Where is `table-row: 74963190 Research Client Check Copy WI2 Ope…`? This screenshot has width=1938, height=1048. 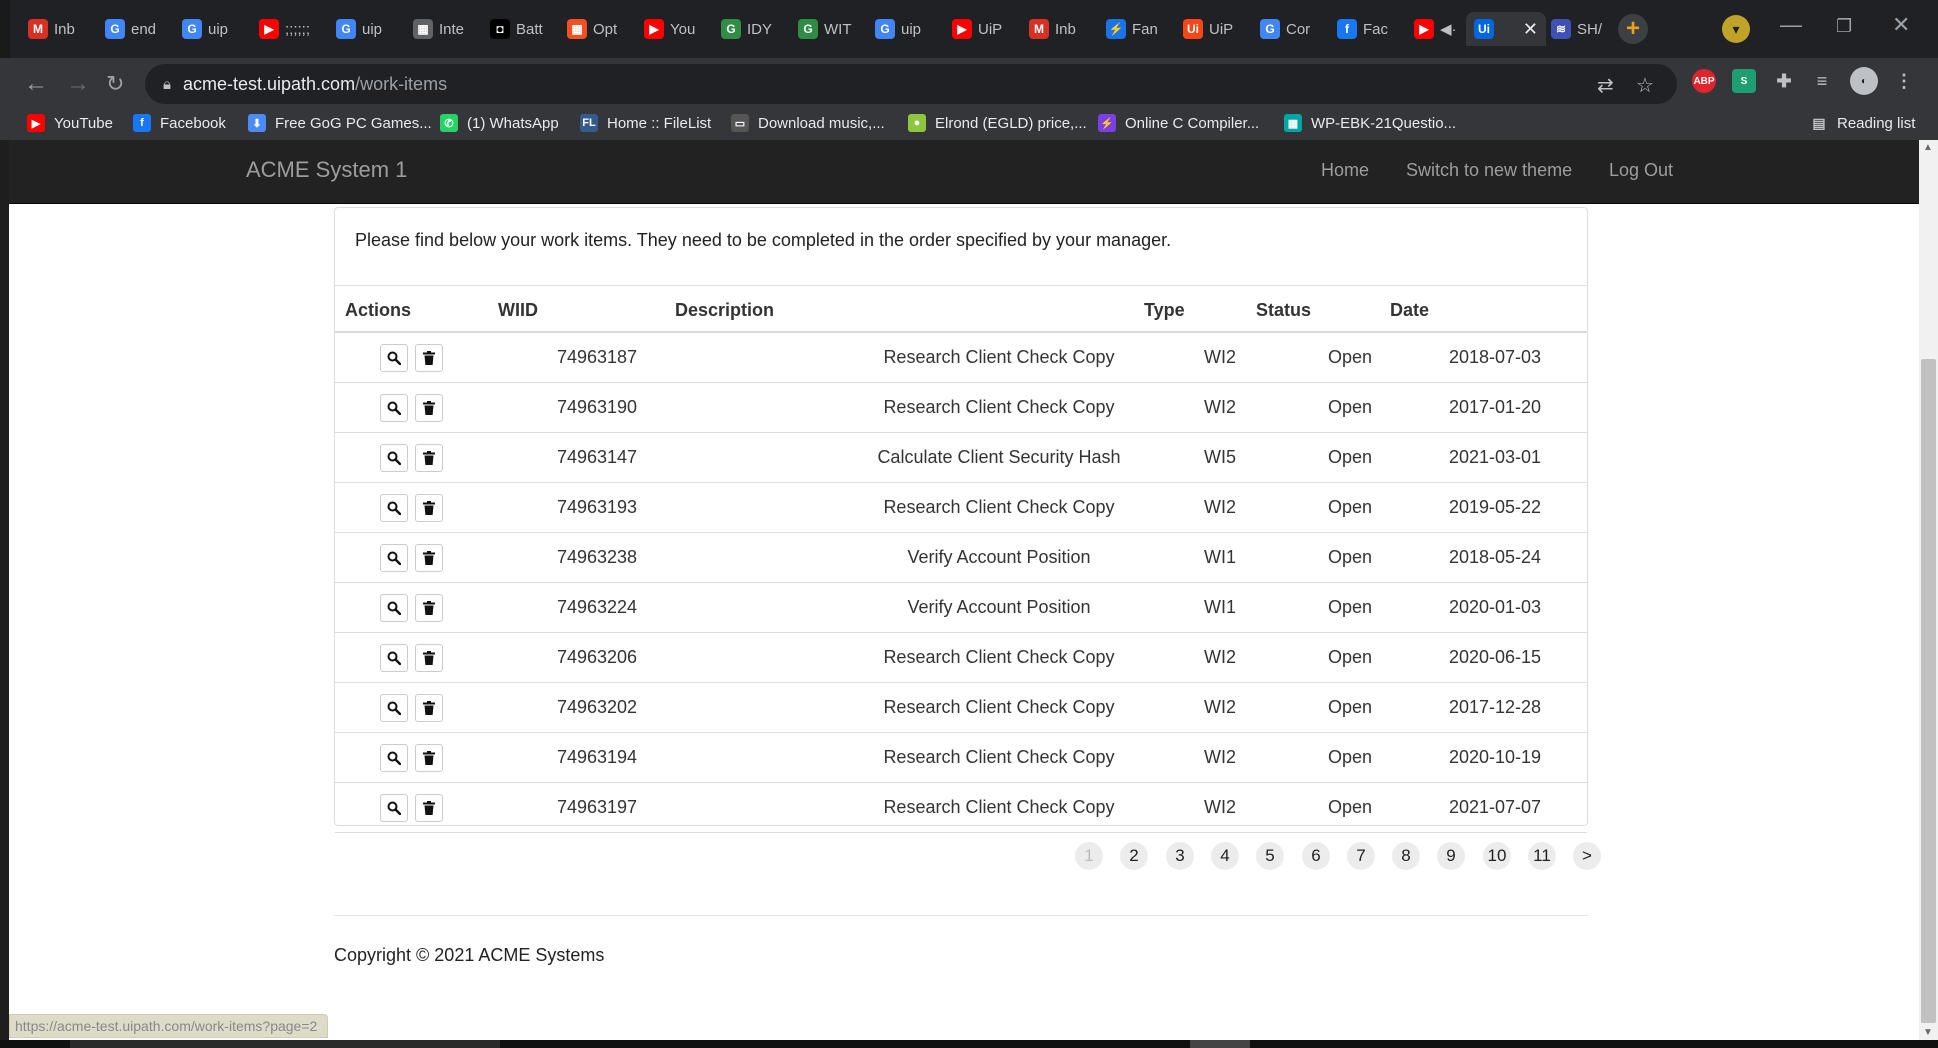 table-row: 74963190 Research Client Check Copy WI2 Ope… is located at coordinates (961, 408).